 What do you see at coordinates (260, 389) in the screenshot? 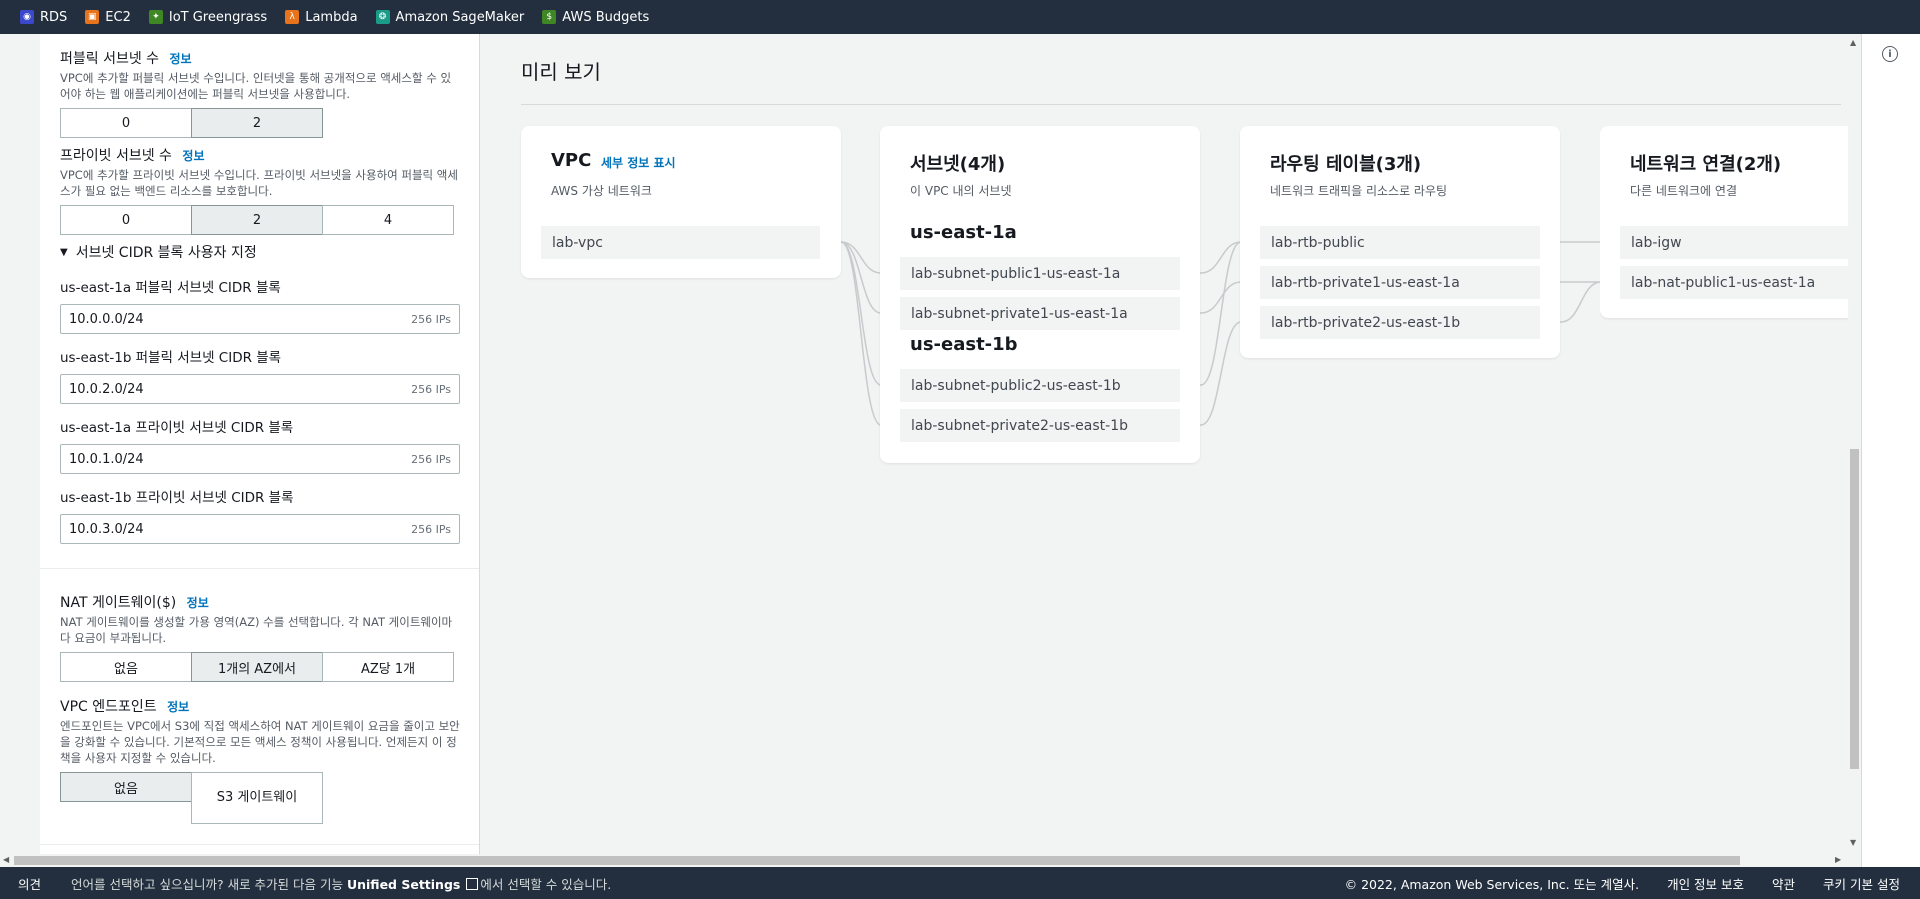
I see `cidr-input-public-1b: 10.0.2.0/24 256 IPs` at bounding box center [260, 389].